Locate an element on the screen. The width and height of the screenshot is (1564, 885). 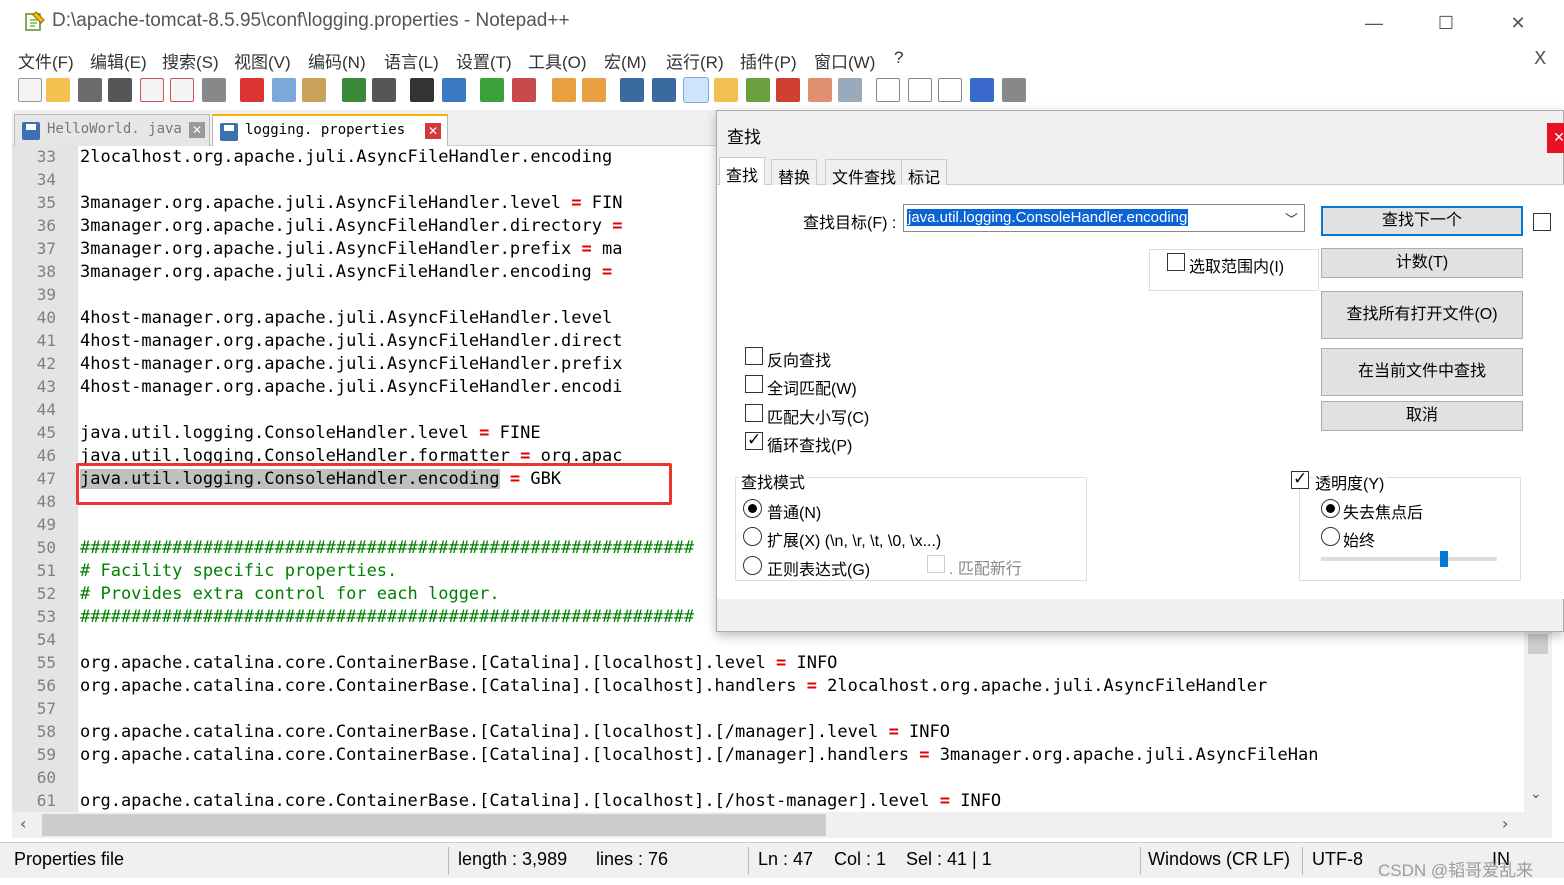
record-macro-icon is located at coordinates (888, 90).